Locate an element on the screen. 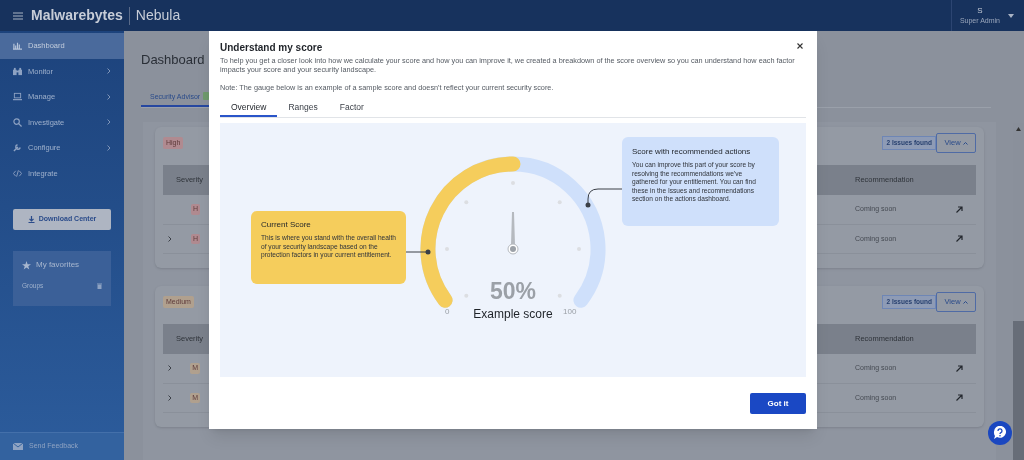 The height and width of the screenshot is (460, 1024). dialog-tab: Factor is located at coordinates (351, 108).